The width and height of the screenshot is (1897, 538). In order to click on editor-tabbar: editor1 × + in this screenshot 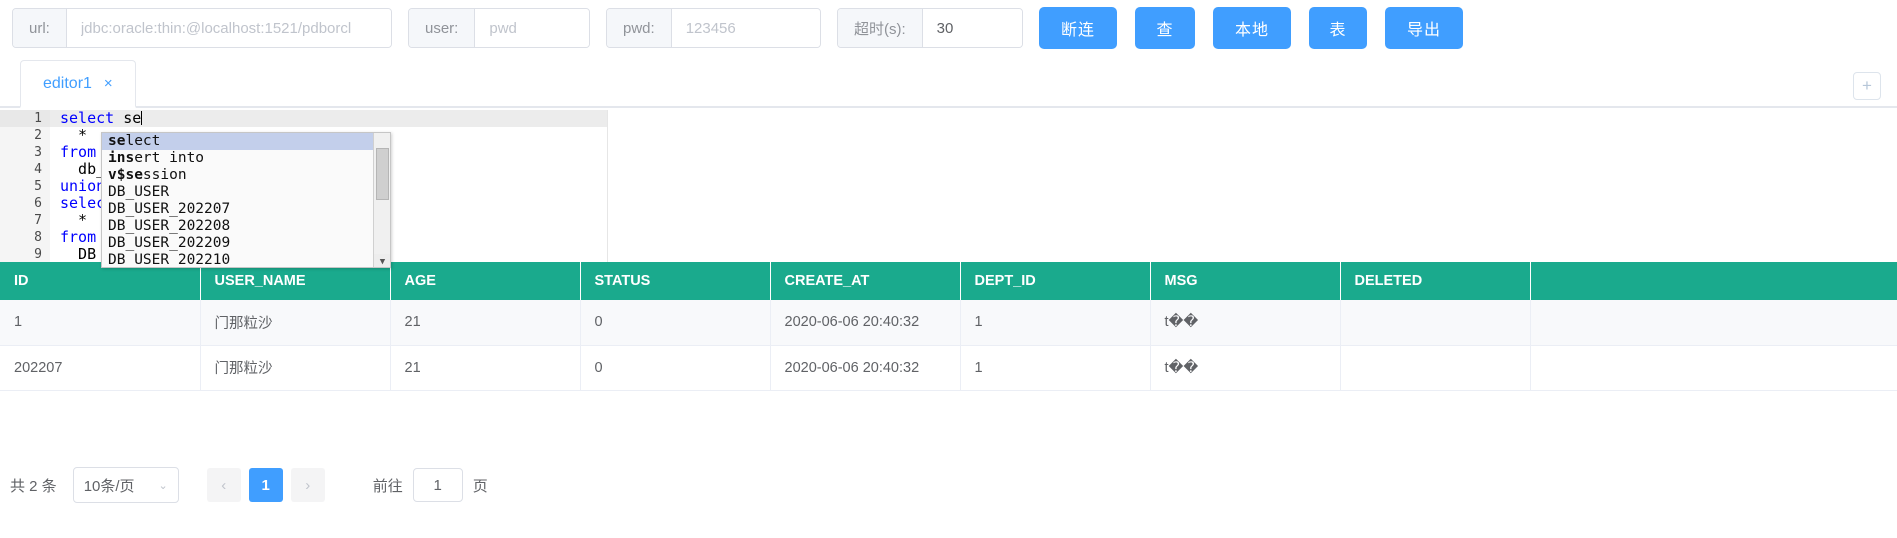, I will do `click(948, 82)`.